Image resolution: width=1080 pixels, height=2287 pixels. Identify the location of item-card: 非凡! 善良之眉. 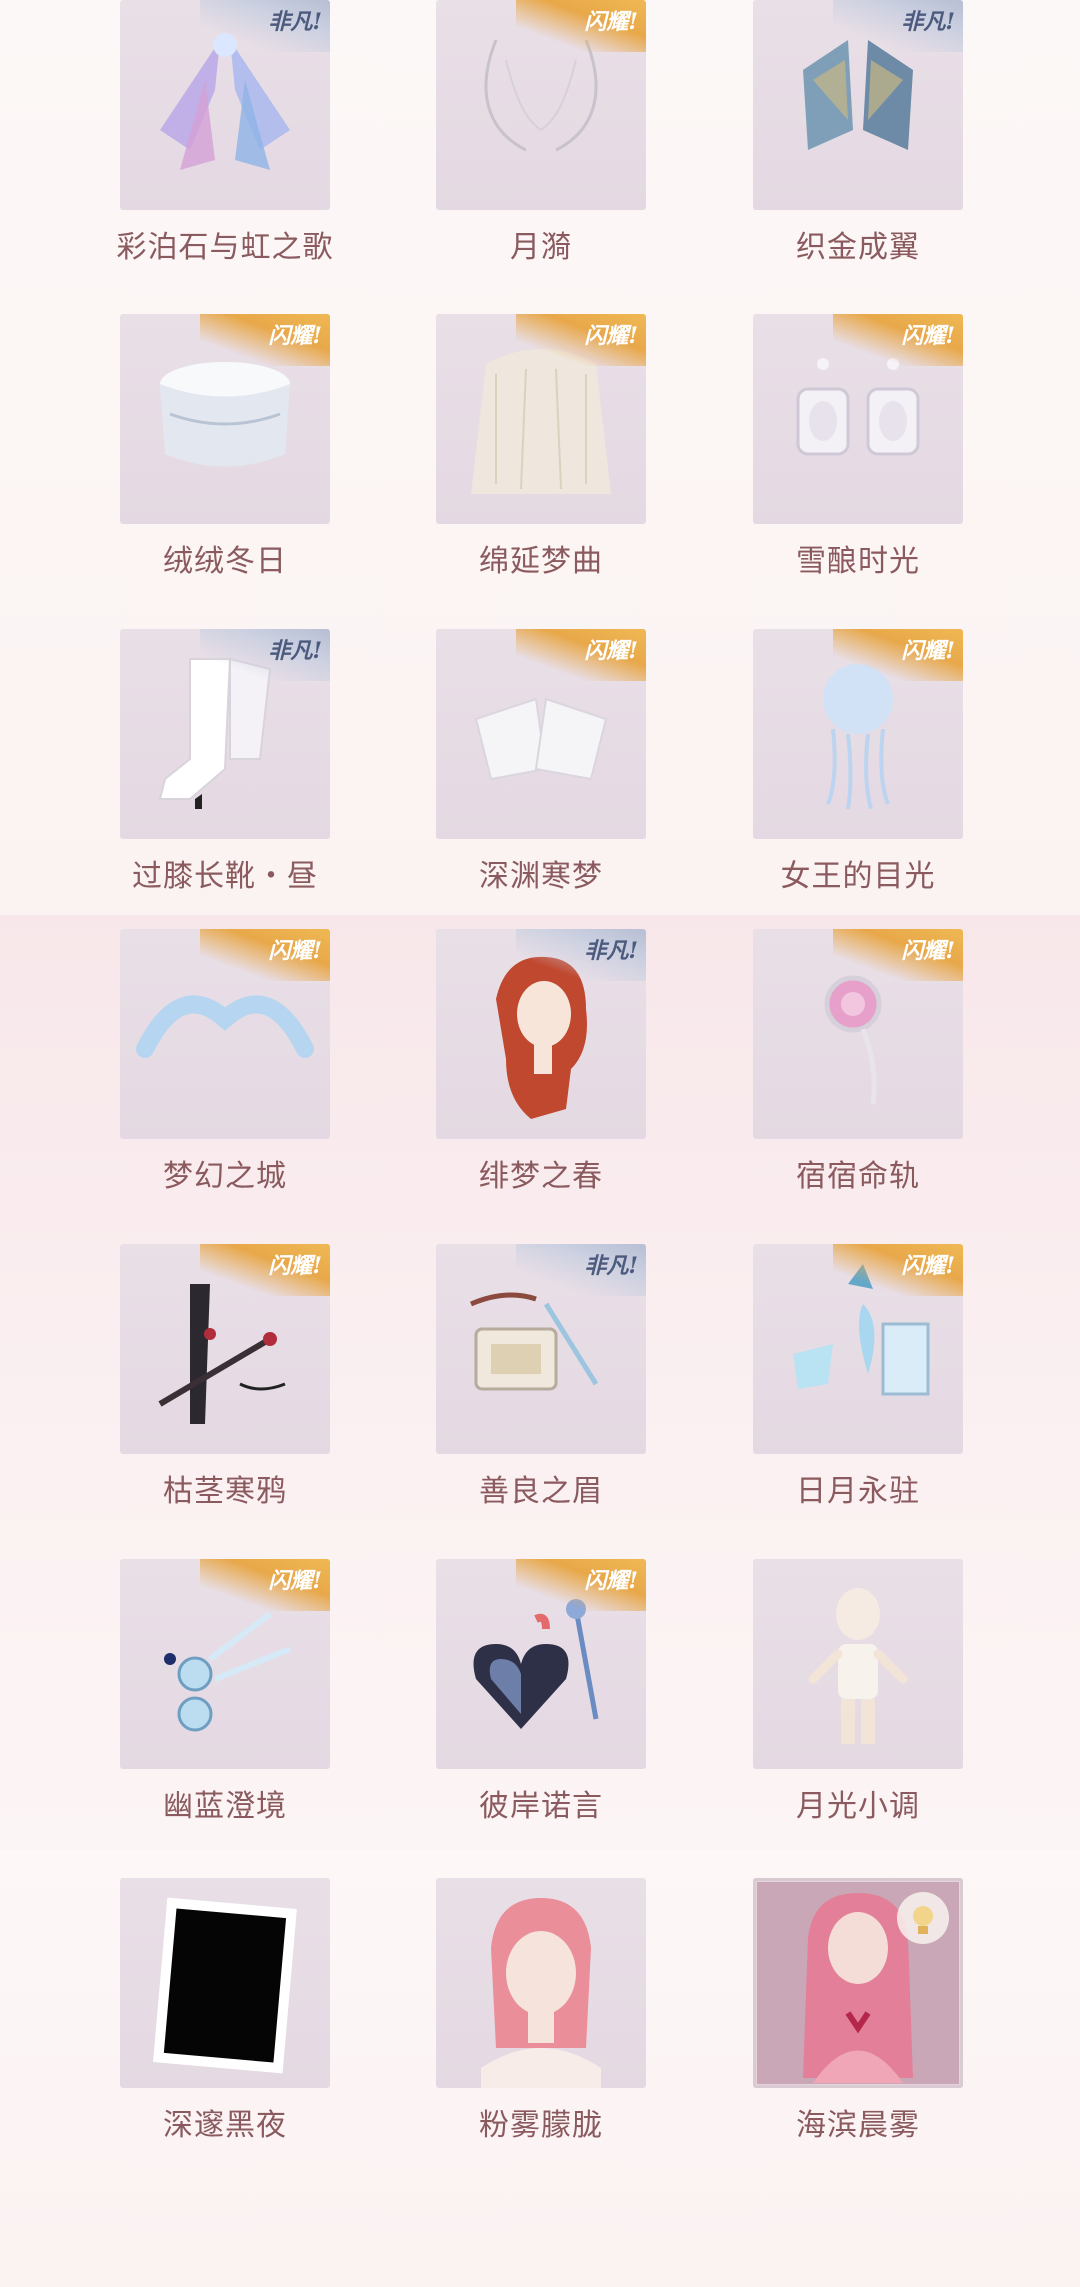
(541, 1376).